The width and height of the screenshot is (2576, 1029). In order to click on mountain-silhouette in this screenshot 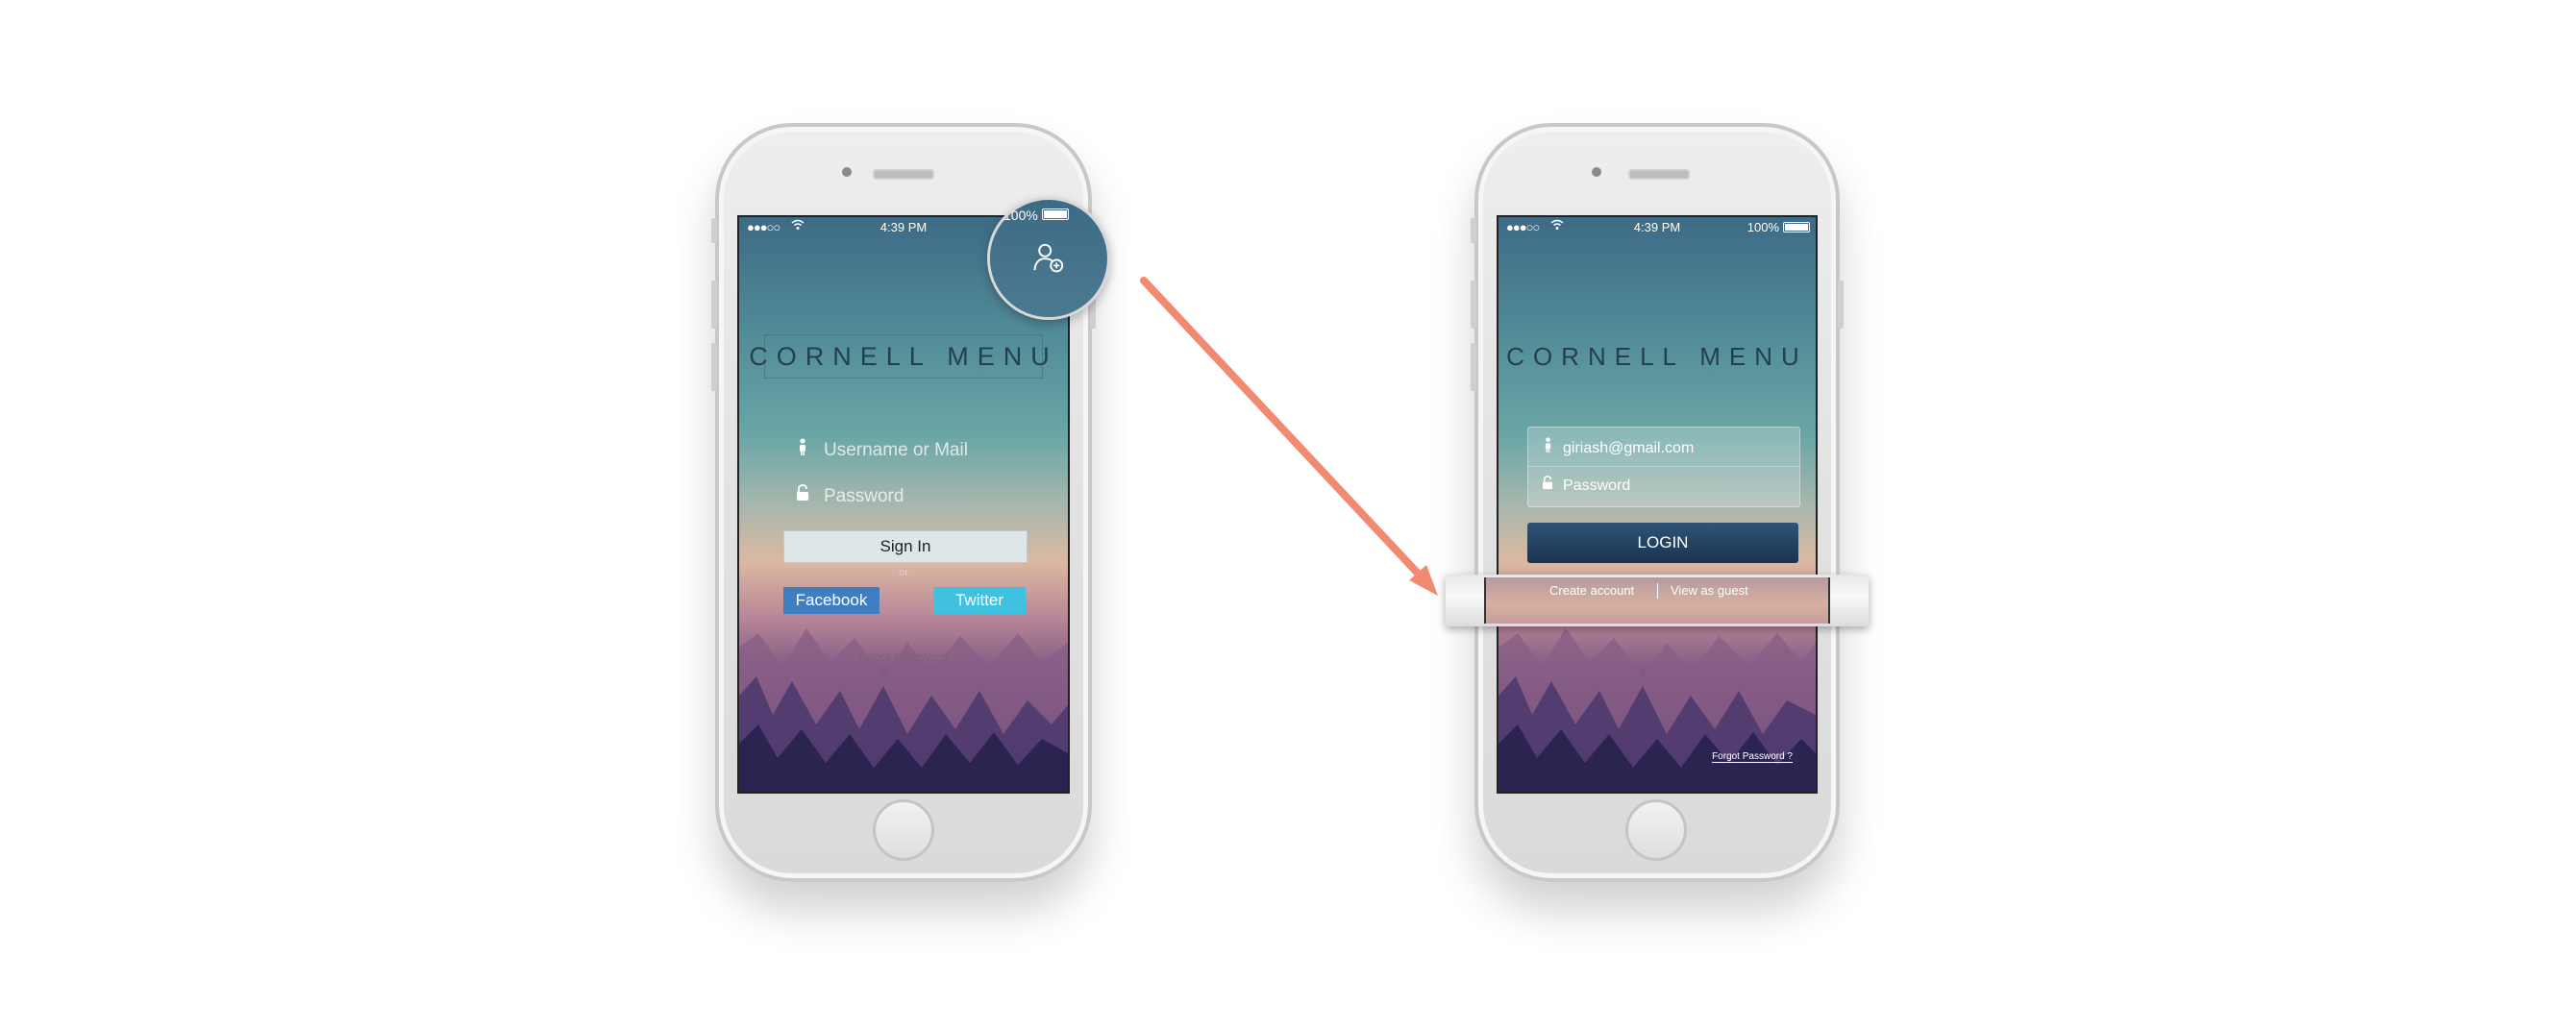, I will do `click(1657, 710)`.